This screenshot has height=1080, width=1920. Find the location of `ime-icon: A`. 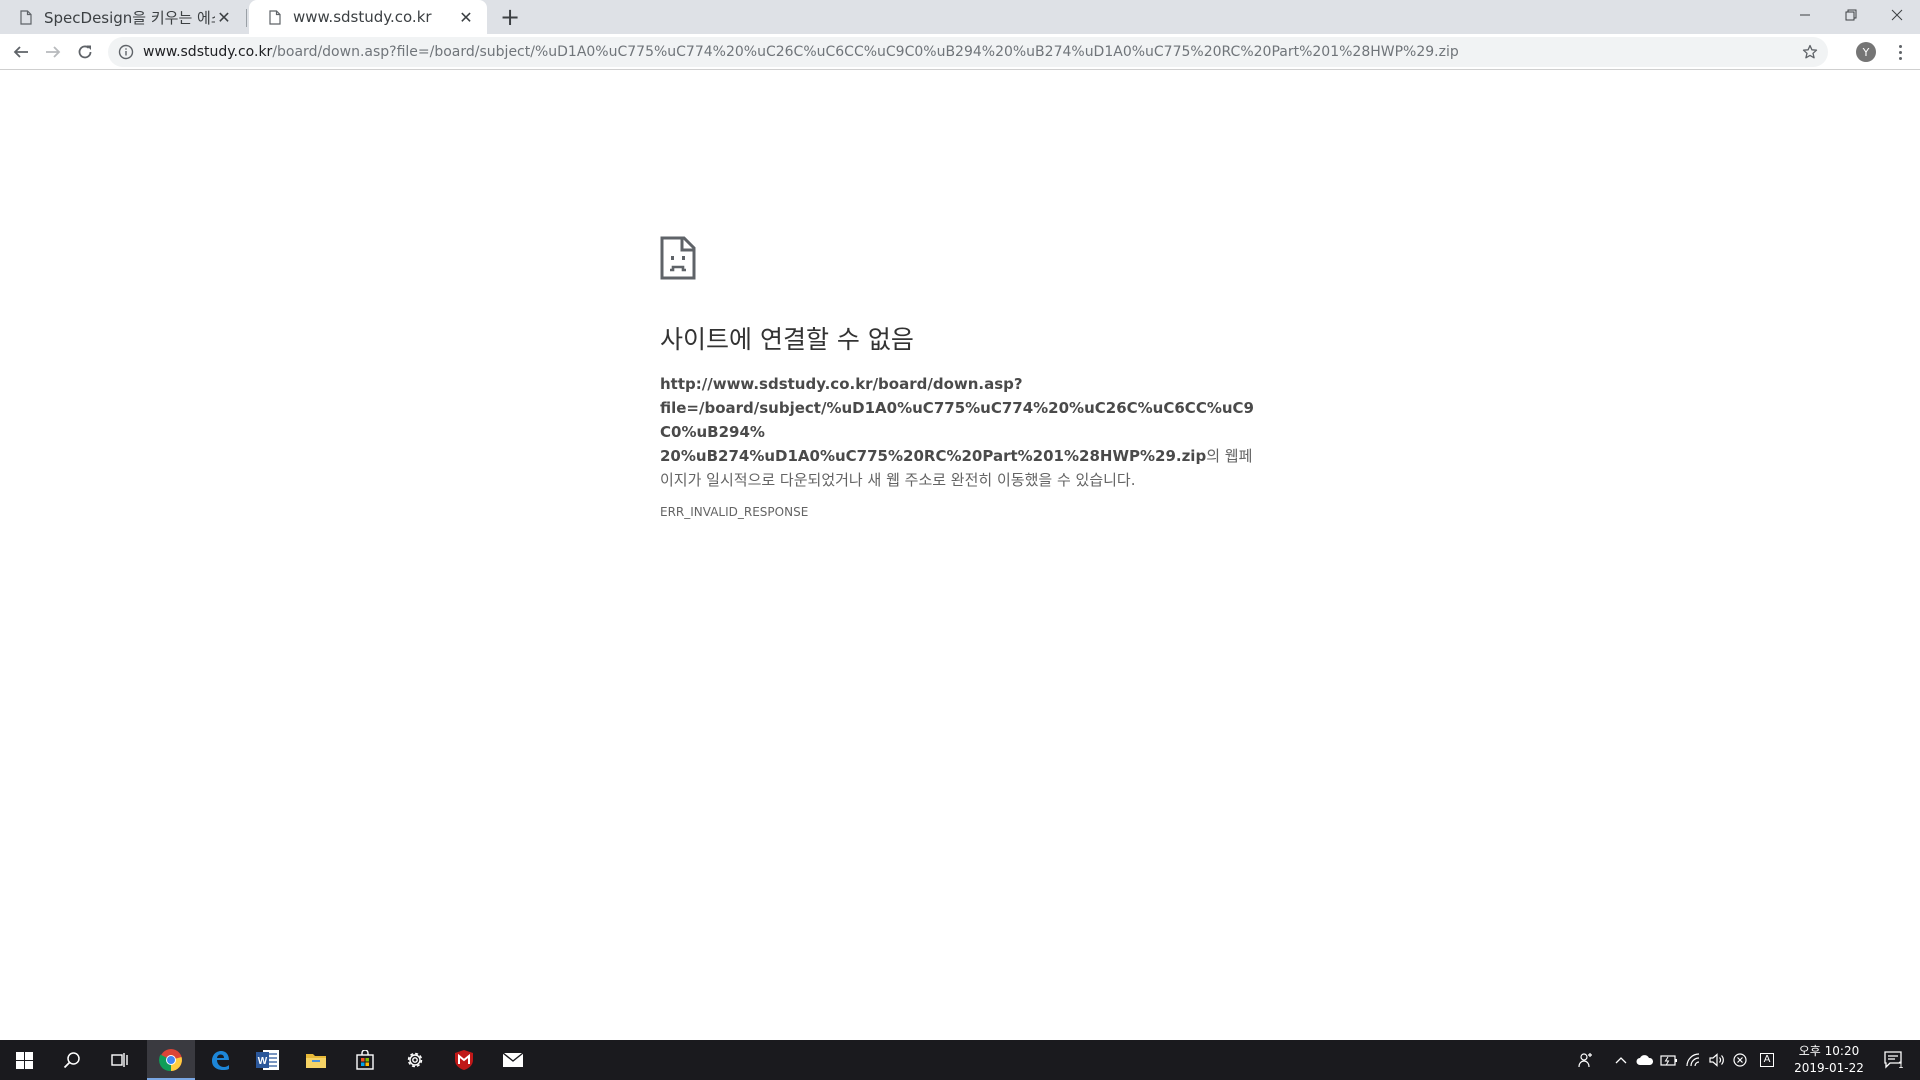

ime-icon: A is located at coordinates (1767, 1060).